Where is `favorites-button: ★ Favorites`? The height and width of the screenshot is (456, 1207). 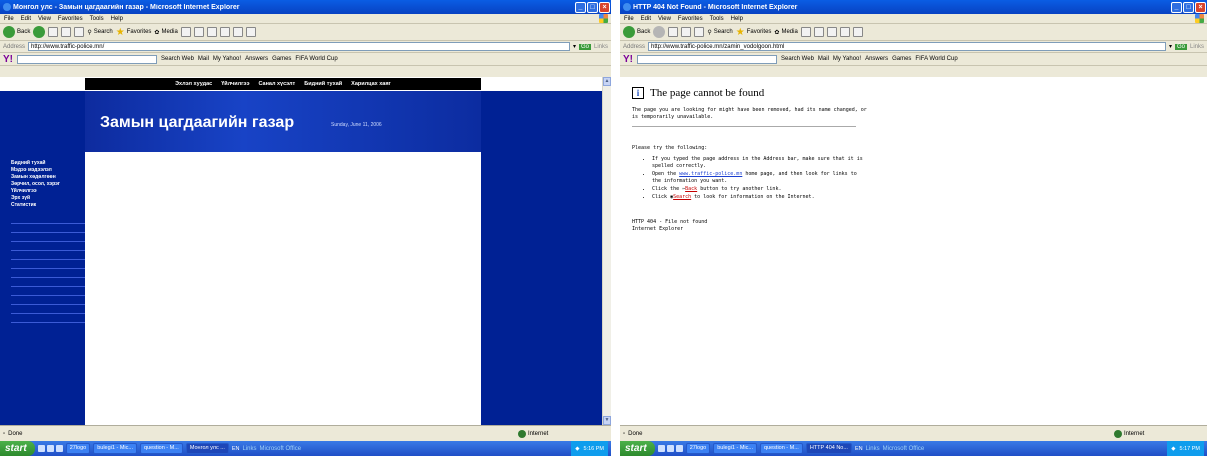
favorites-button: ★ Favorites is located at coordinates (754, 32).